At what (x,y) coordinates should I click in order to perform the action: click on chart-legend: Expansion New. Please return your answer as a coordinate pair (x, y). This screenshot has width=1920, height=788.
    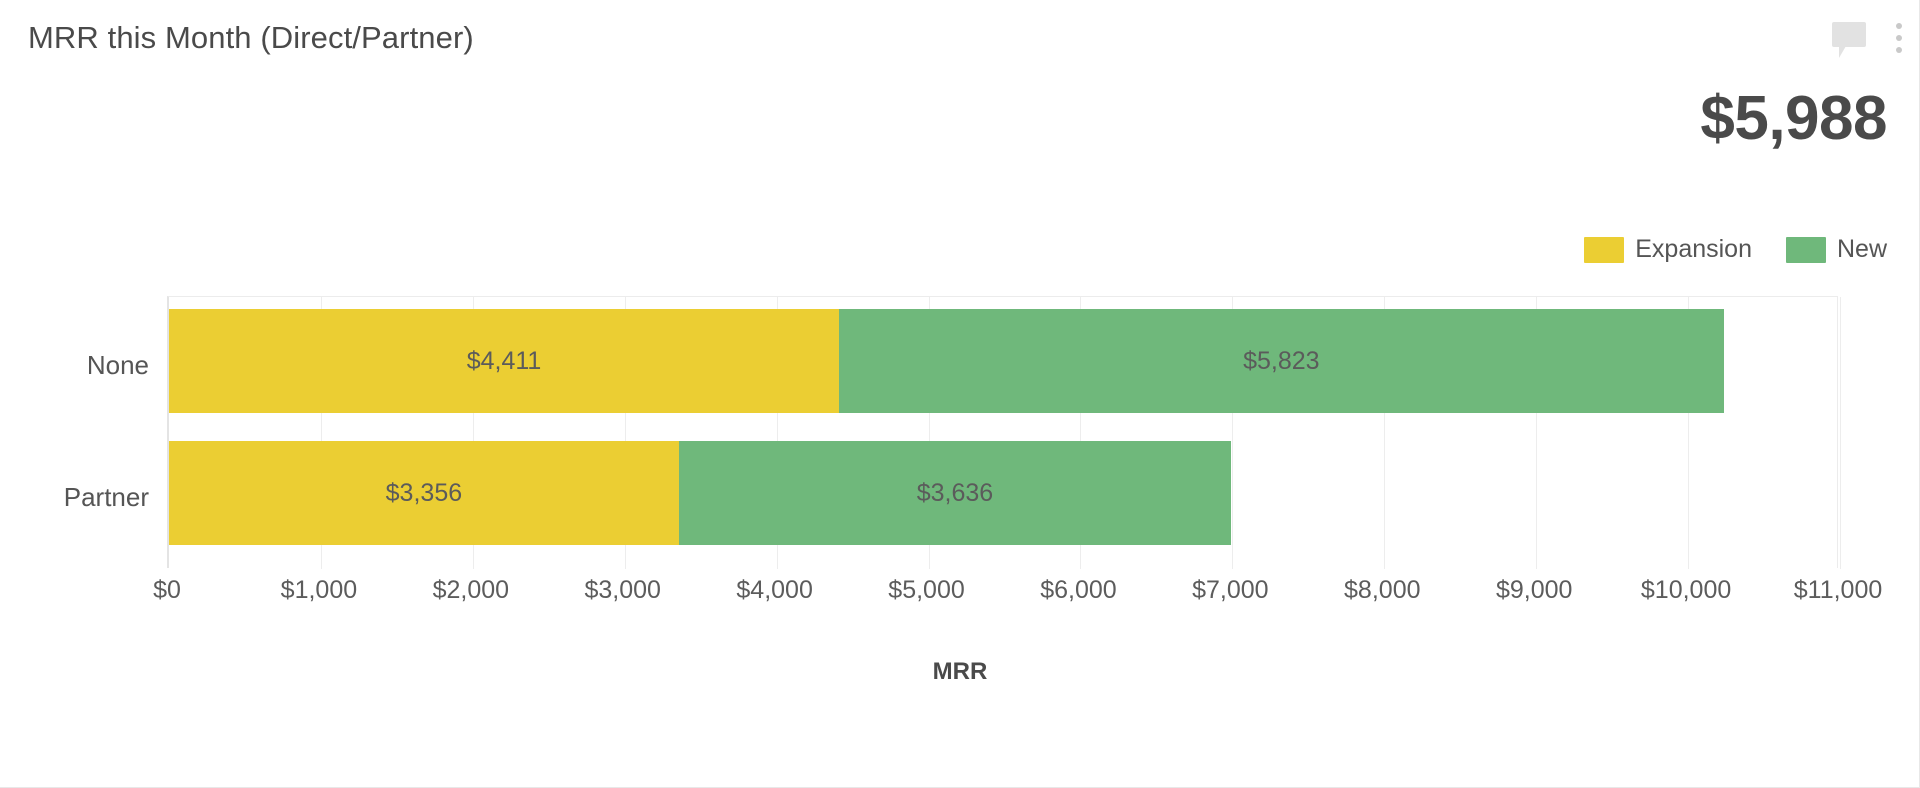
    Looking at the image, I should click on (1735, 249).